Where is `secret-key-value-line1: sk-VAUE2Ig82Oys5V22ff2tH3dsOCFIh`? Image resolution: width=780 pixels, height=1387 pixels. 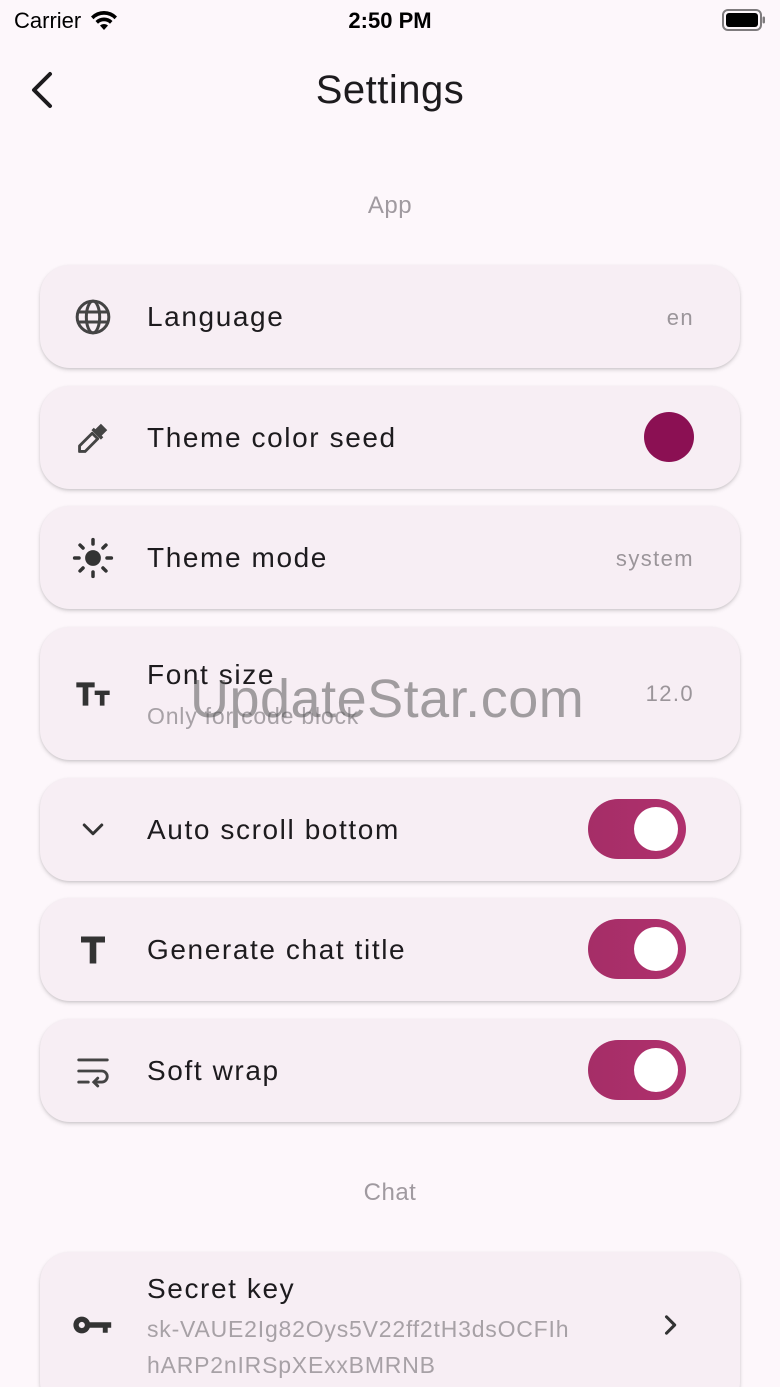
secret-key-value-line1: sk-VAUE2Ig82Oys5V22ff2tH3dsOCFIh is located at coordinates (358, 1329).